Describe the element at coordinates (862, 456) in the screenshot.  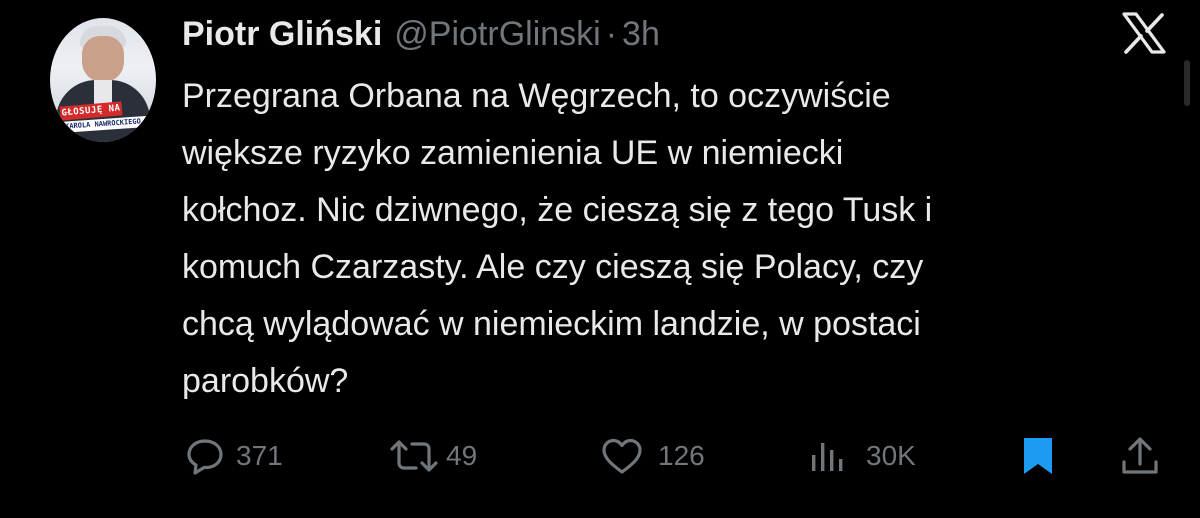
I see `views-button: 30K` at that location.